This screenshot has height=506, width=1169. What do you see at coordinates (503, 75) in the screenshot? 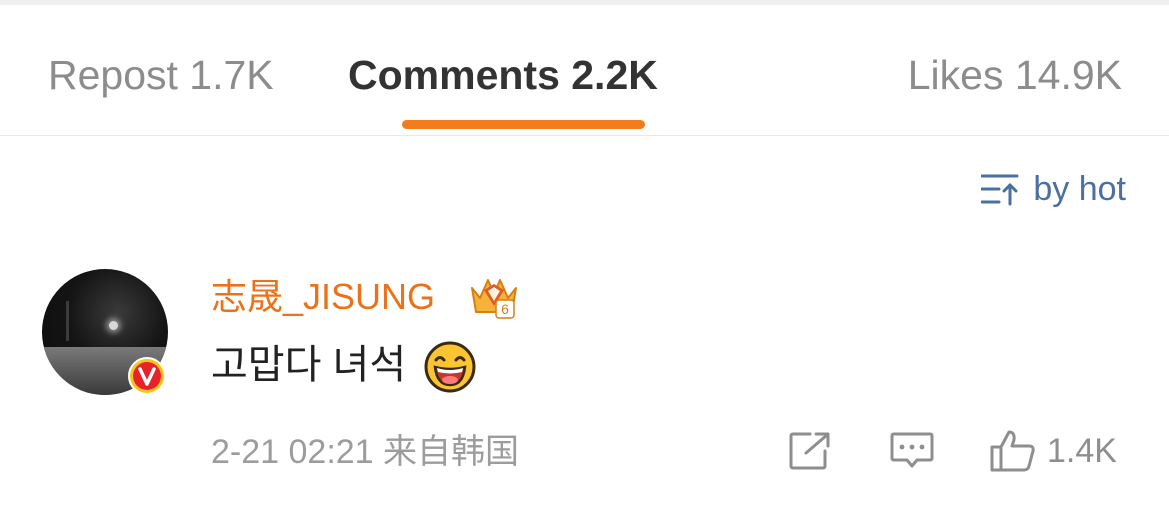
I see `tab-comments: Comments 2.2K` at bounding box center [503, 75].